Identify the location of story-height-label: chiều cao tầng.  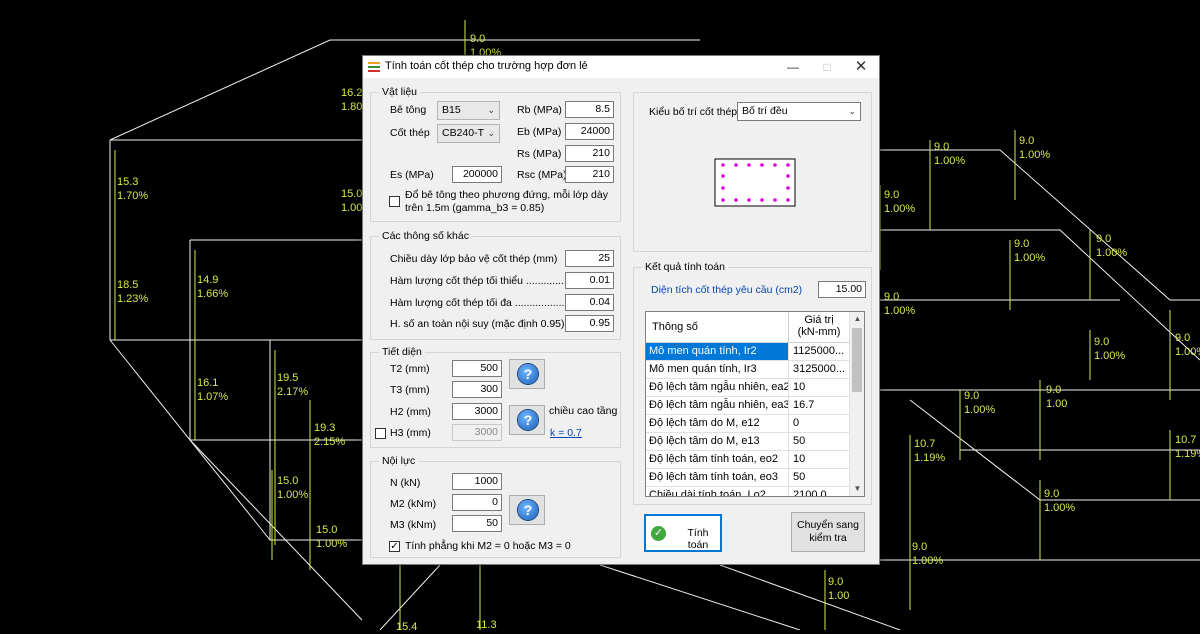
(583, 411).